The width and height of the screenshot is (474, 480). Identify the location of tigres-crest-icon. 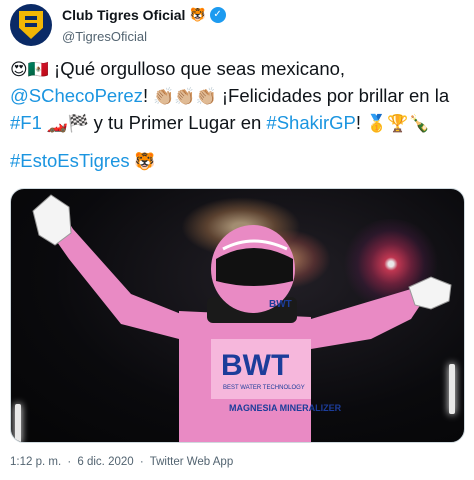
(31, 25).